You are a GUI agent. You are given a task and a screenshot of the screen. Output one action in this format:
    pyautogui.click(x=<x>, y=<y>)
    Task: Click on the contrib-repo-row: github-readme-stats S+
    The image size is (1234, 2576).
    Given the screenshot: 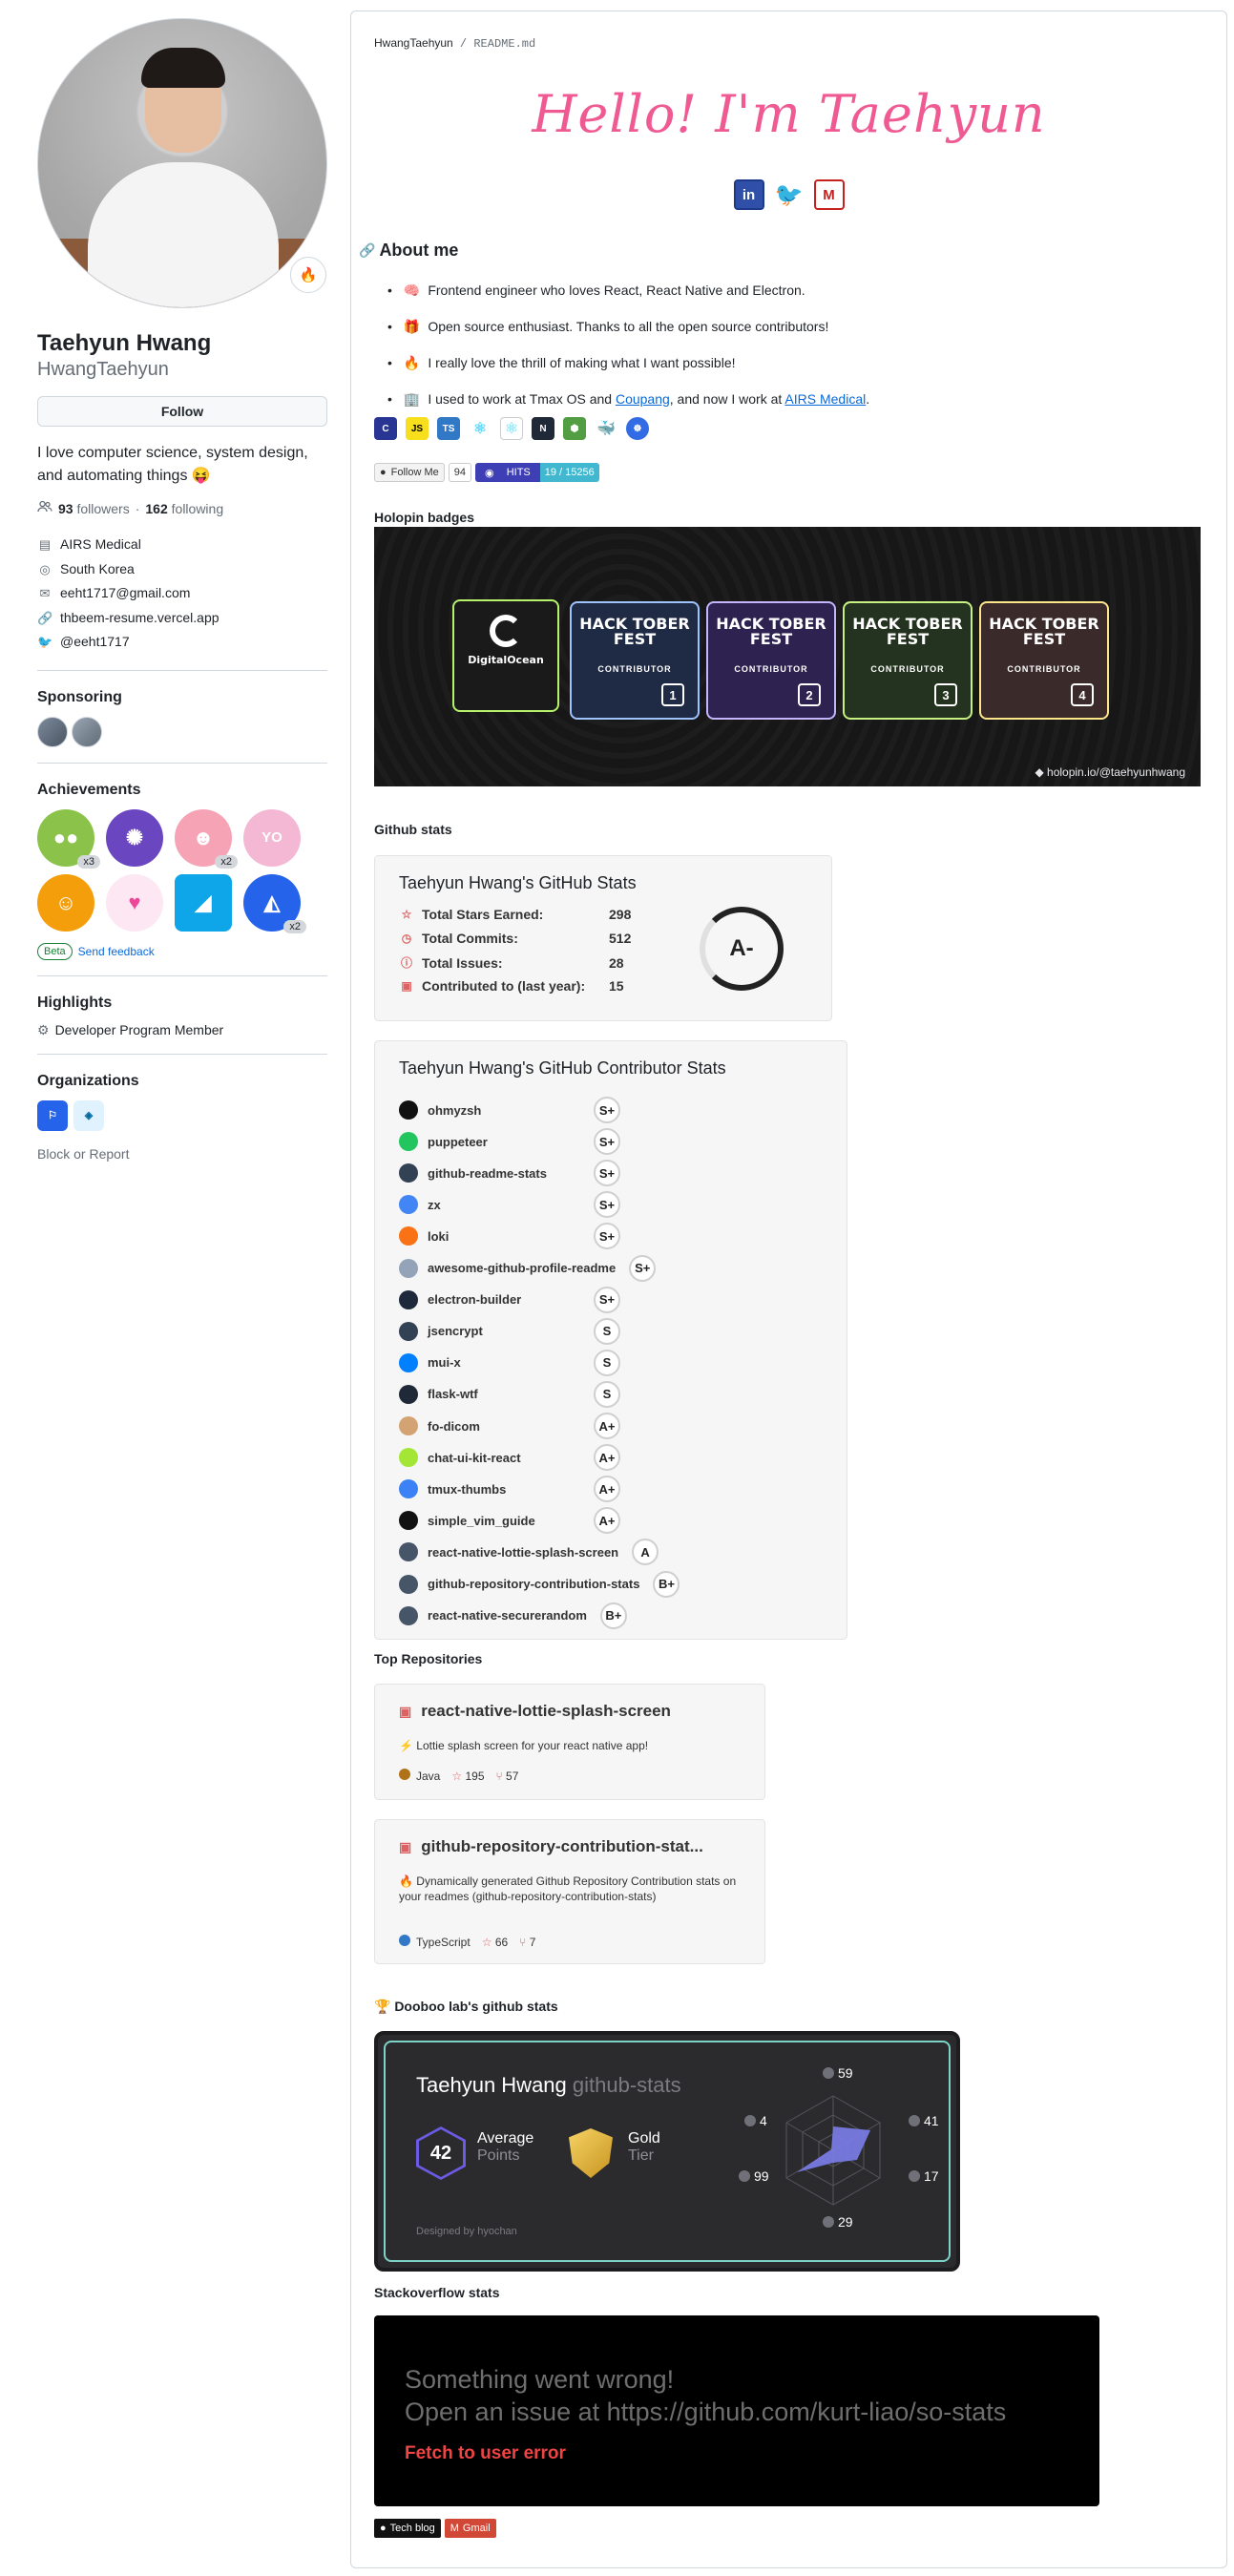 What is the action you would take?
    pyautogui.click(x=509, y=1173)
    